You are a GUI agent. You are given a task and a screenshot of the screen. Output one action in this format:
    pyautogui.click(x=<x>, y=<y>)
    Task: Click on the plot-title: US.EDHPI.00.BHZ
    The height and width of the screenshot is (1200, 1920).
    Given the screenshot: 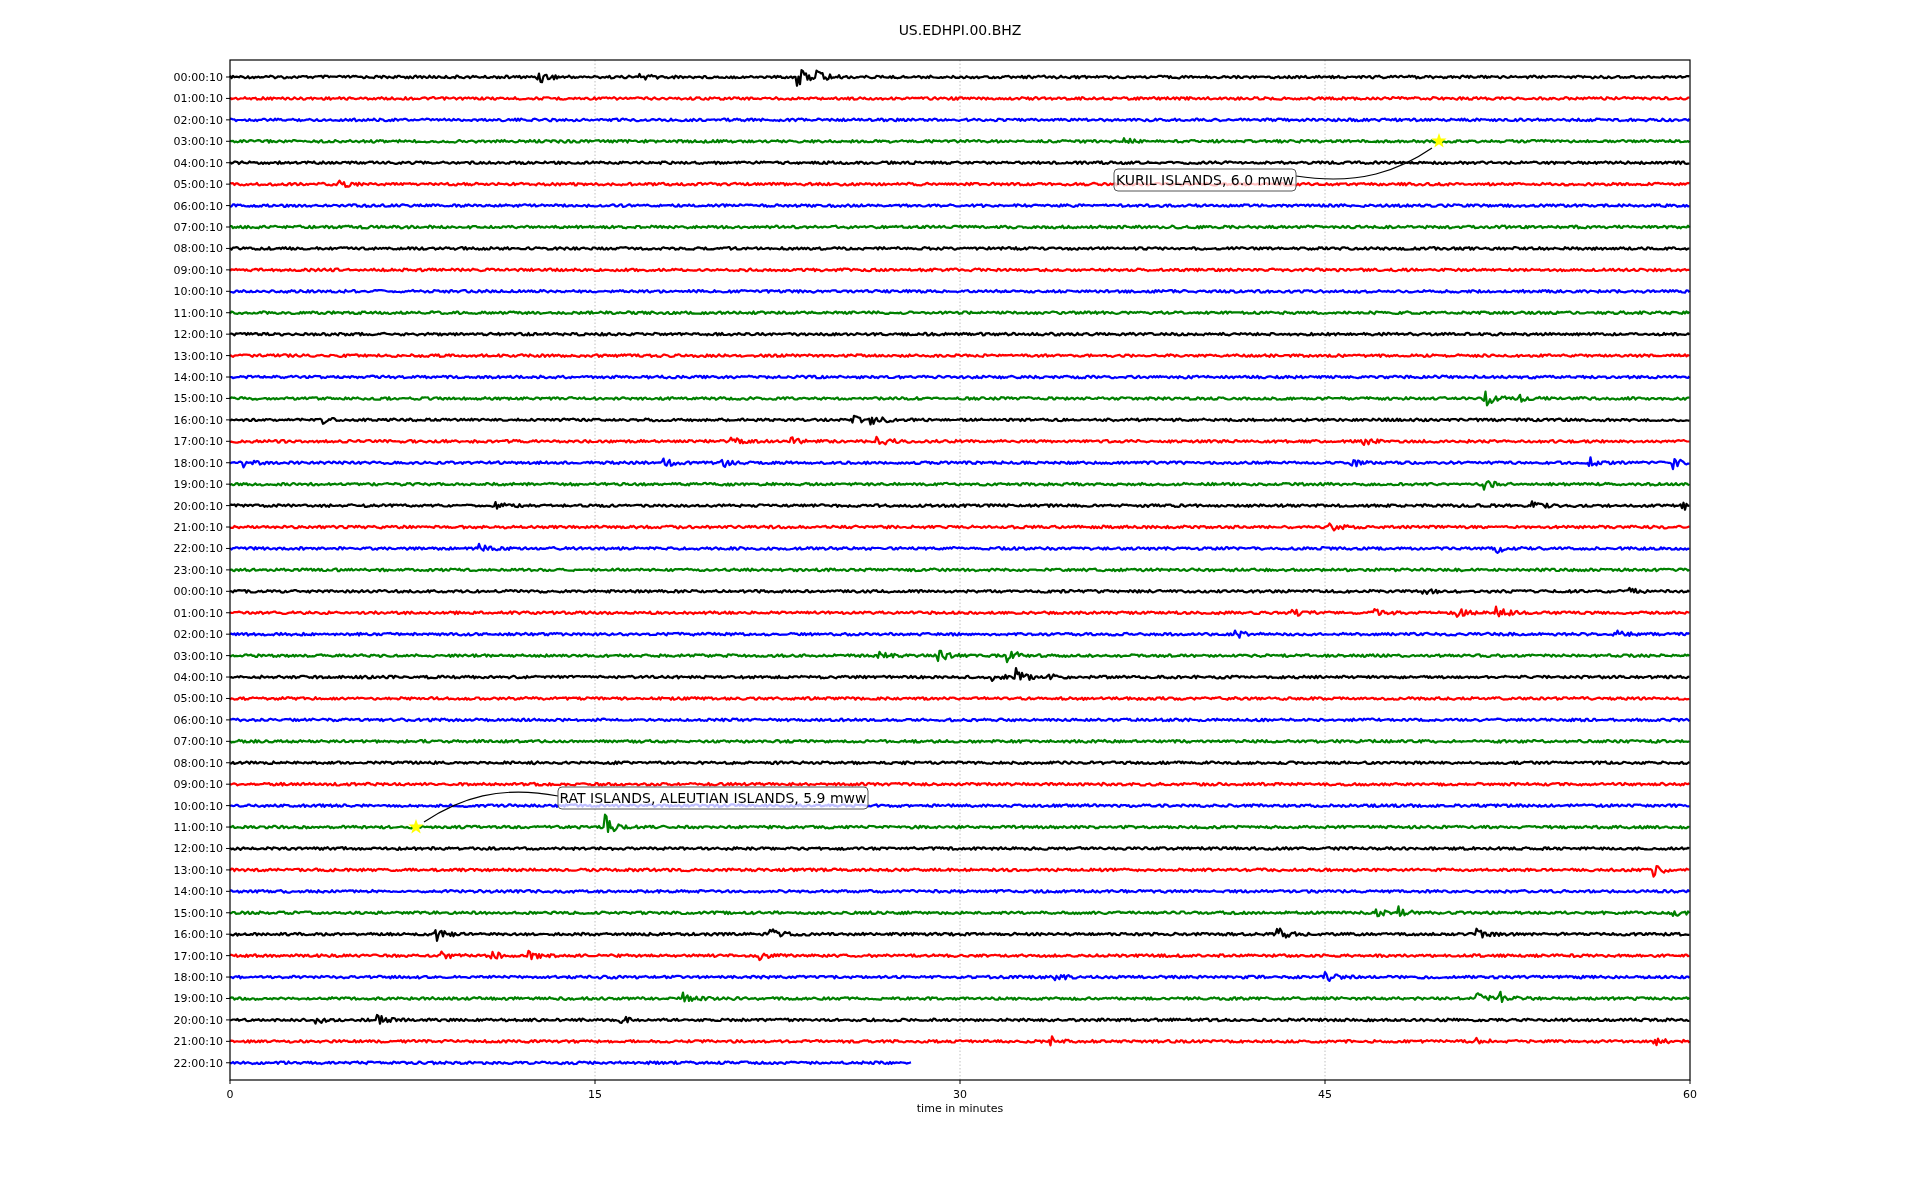 What is the action you would take?
    pyautogui.click(x=960, y=31)
    